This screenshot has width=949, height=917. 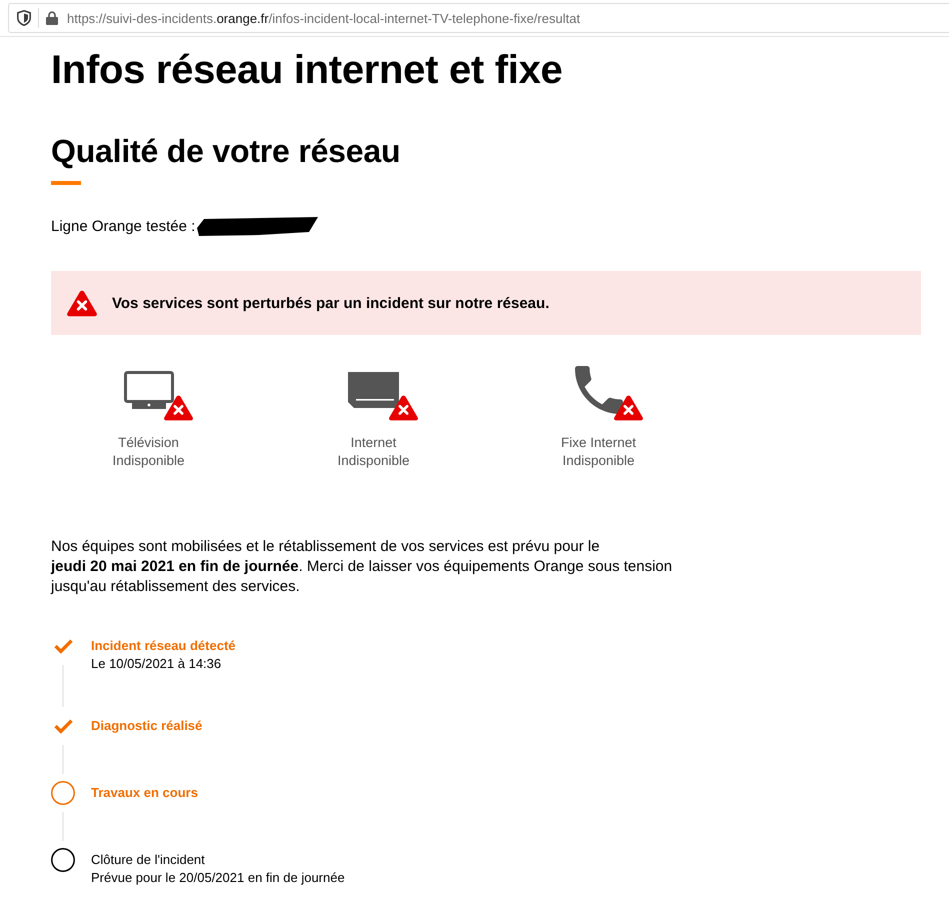 I want to click on section-title: Qualité de votre réseau, so click(x=226, y=151).